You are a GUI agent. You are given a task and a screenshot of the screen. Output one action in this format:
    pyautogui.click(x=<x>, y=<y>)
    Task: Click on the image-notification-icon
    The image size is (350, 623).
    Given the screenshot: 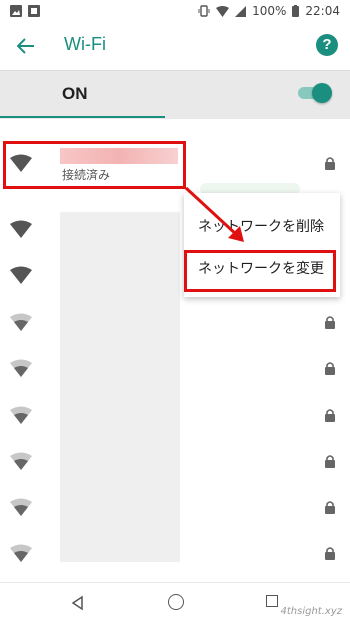 What is the action you would take?
    pyautogui.click(x=16, y=11)
    